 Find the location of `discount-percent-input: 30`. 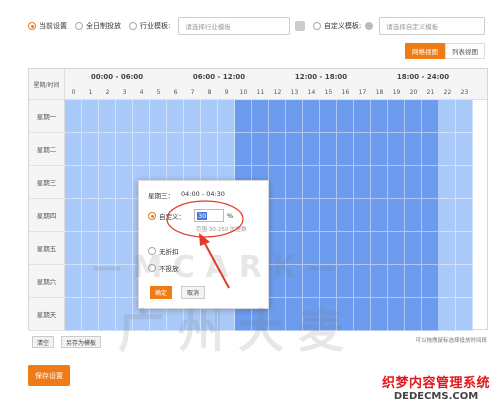

discount-percent-input: 30 is located at coordinates (209, 215).